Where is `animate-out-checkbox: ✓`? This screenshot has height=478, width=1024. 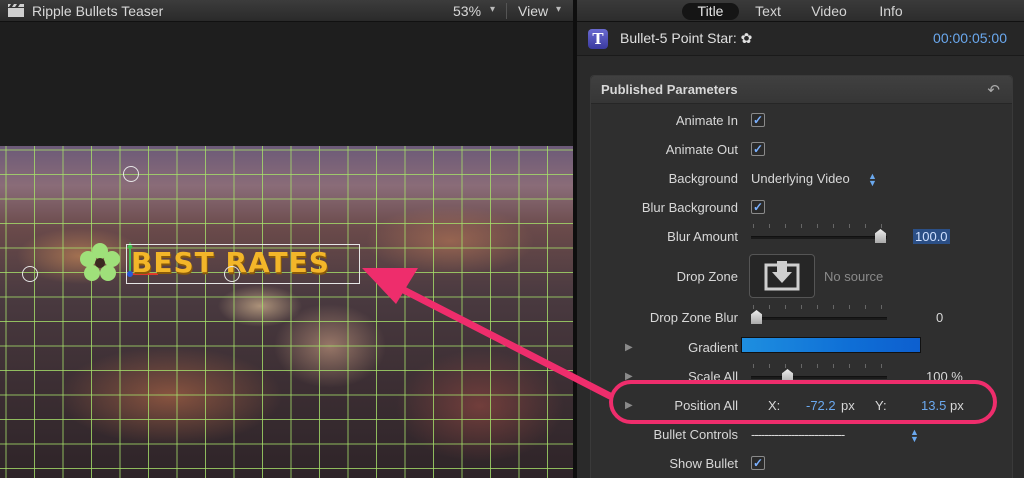 animate-out-checkbox: ✓ is located at coordinates (758, 149).